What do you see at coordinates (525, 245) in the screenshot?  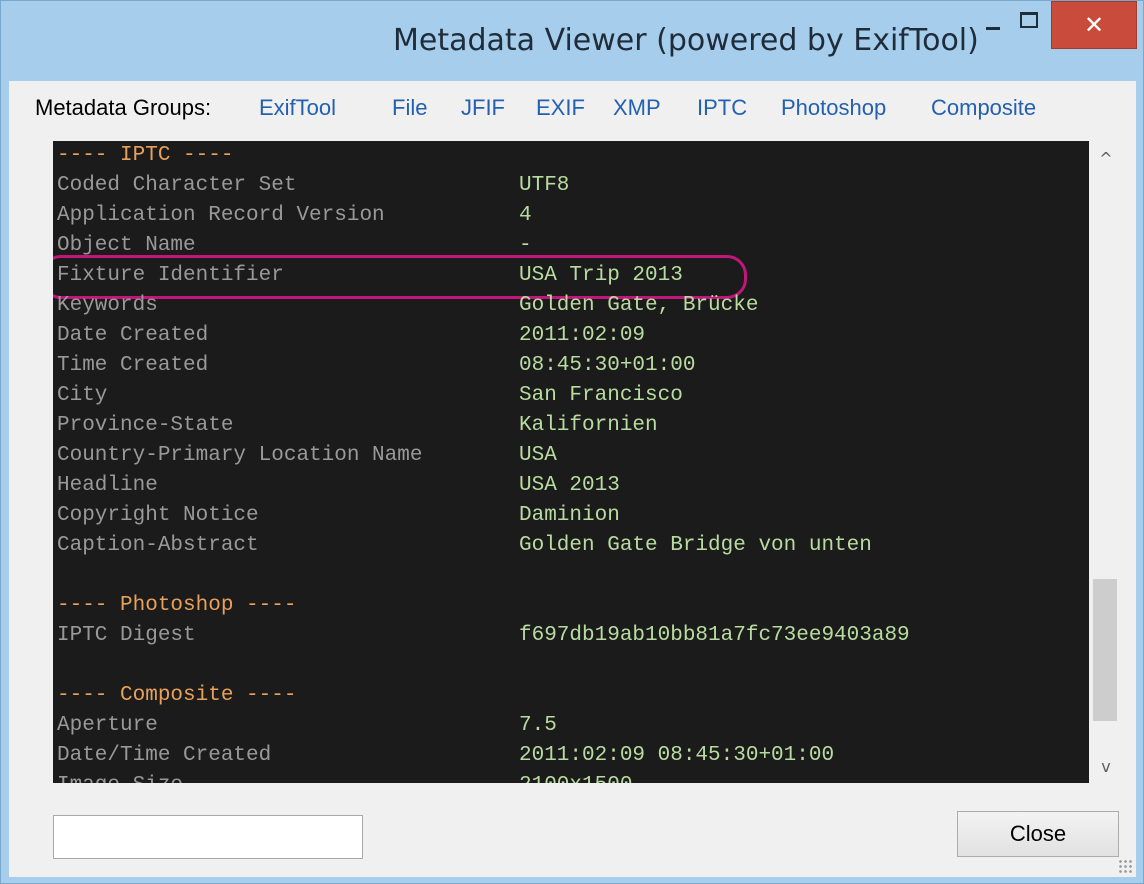 I see `tag-value: -` at bounding box center [525, 245].